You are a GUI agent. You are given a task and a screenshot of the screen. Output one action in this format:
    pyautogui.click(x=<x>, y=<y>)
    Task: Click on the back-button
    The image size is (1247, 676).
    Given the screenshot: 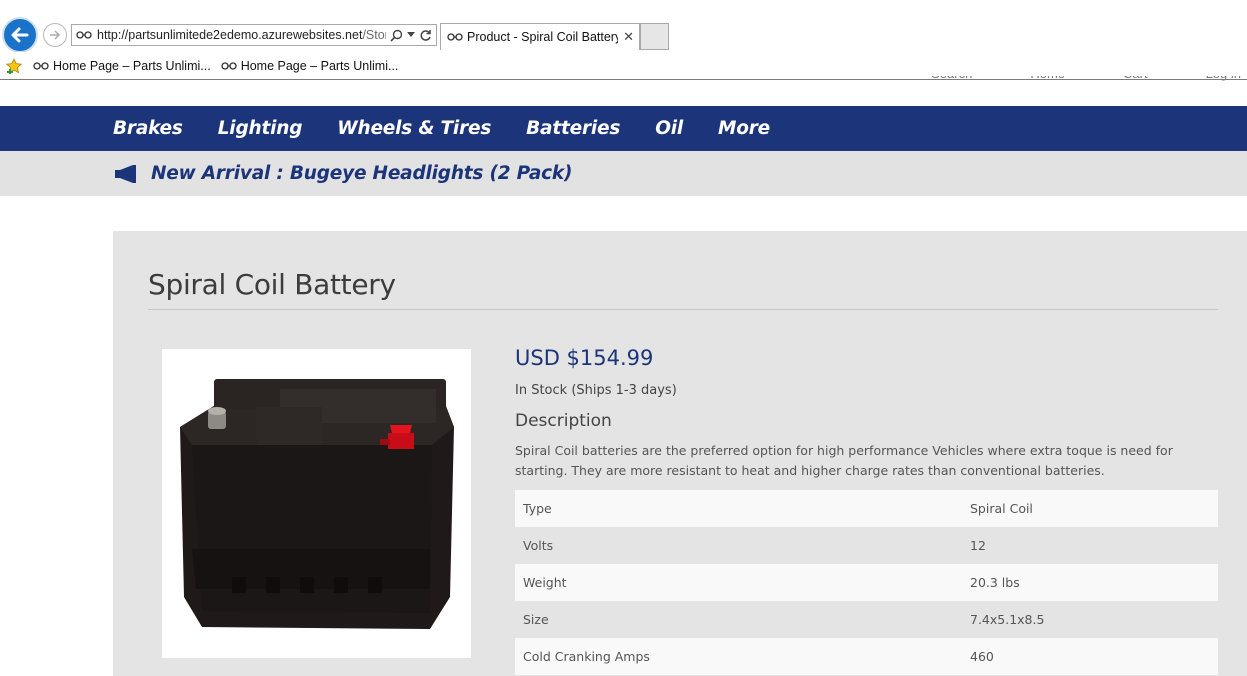 What is the action you would take?
    pyautogui.click(x=20, y=35)
    